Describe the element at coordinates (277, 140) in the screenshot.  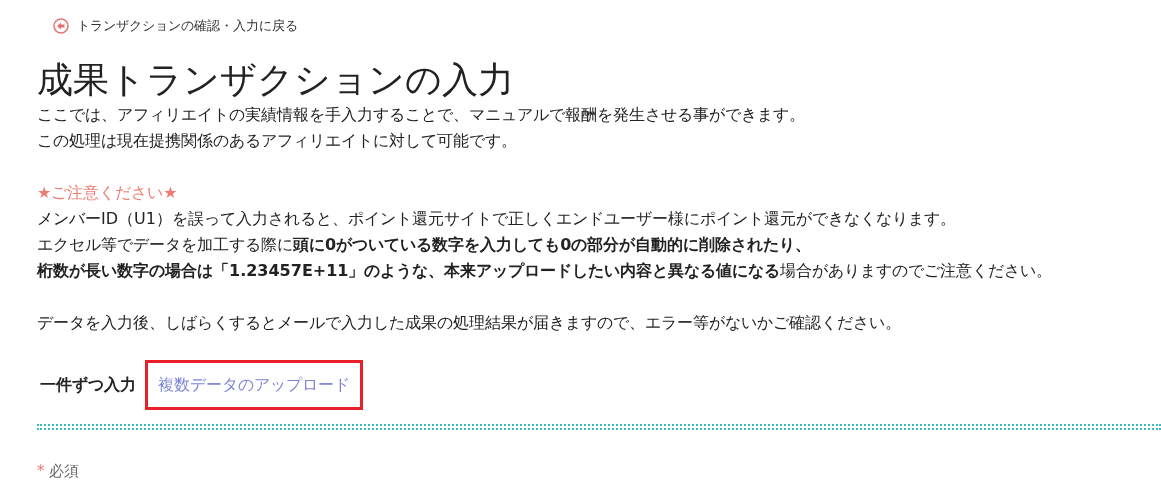
I see `intro-text: この処理は現在提携関係のあるアフィリエイトに対して可能です。` at that location.